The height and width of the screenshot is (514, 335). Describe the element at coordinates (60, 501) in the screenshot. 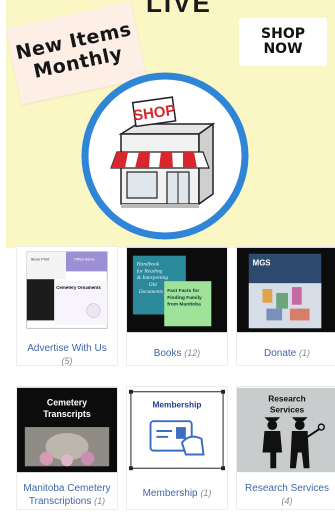

I see `category-name-line2: Transcriptions` at that location.